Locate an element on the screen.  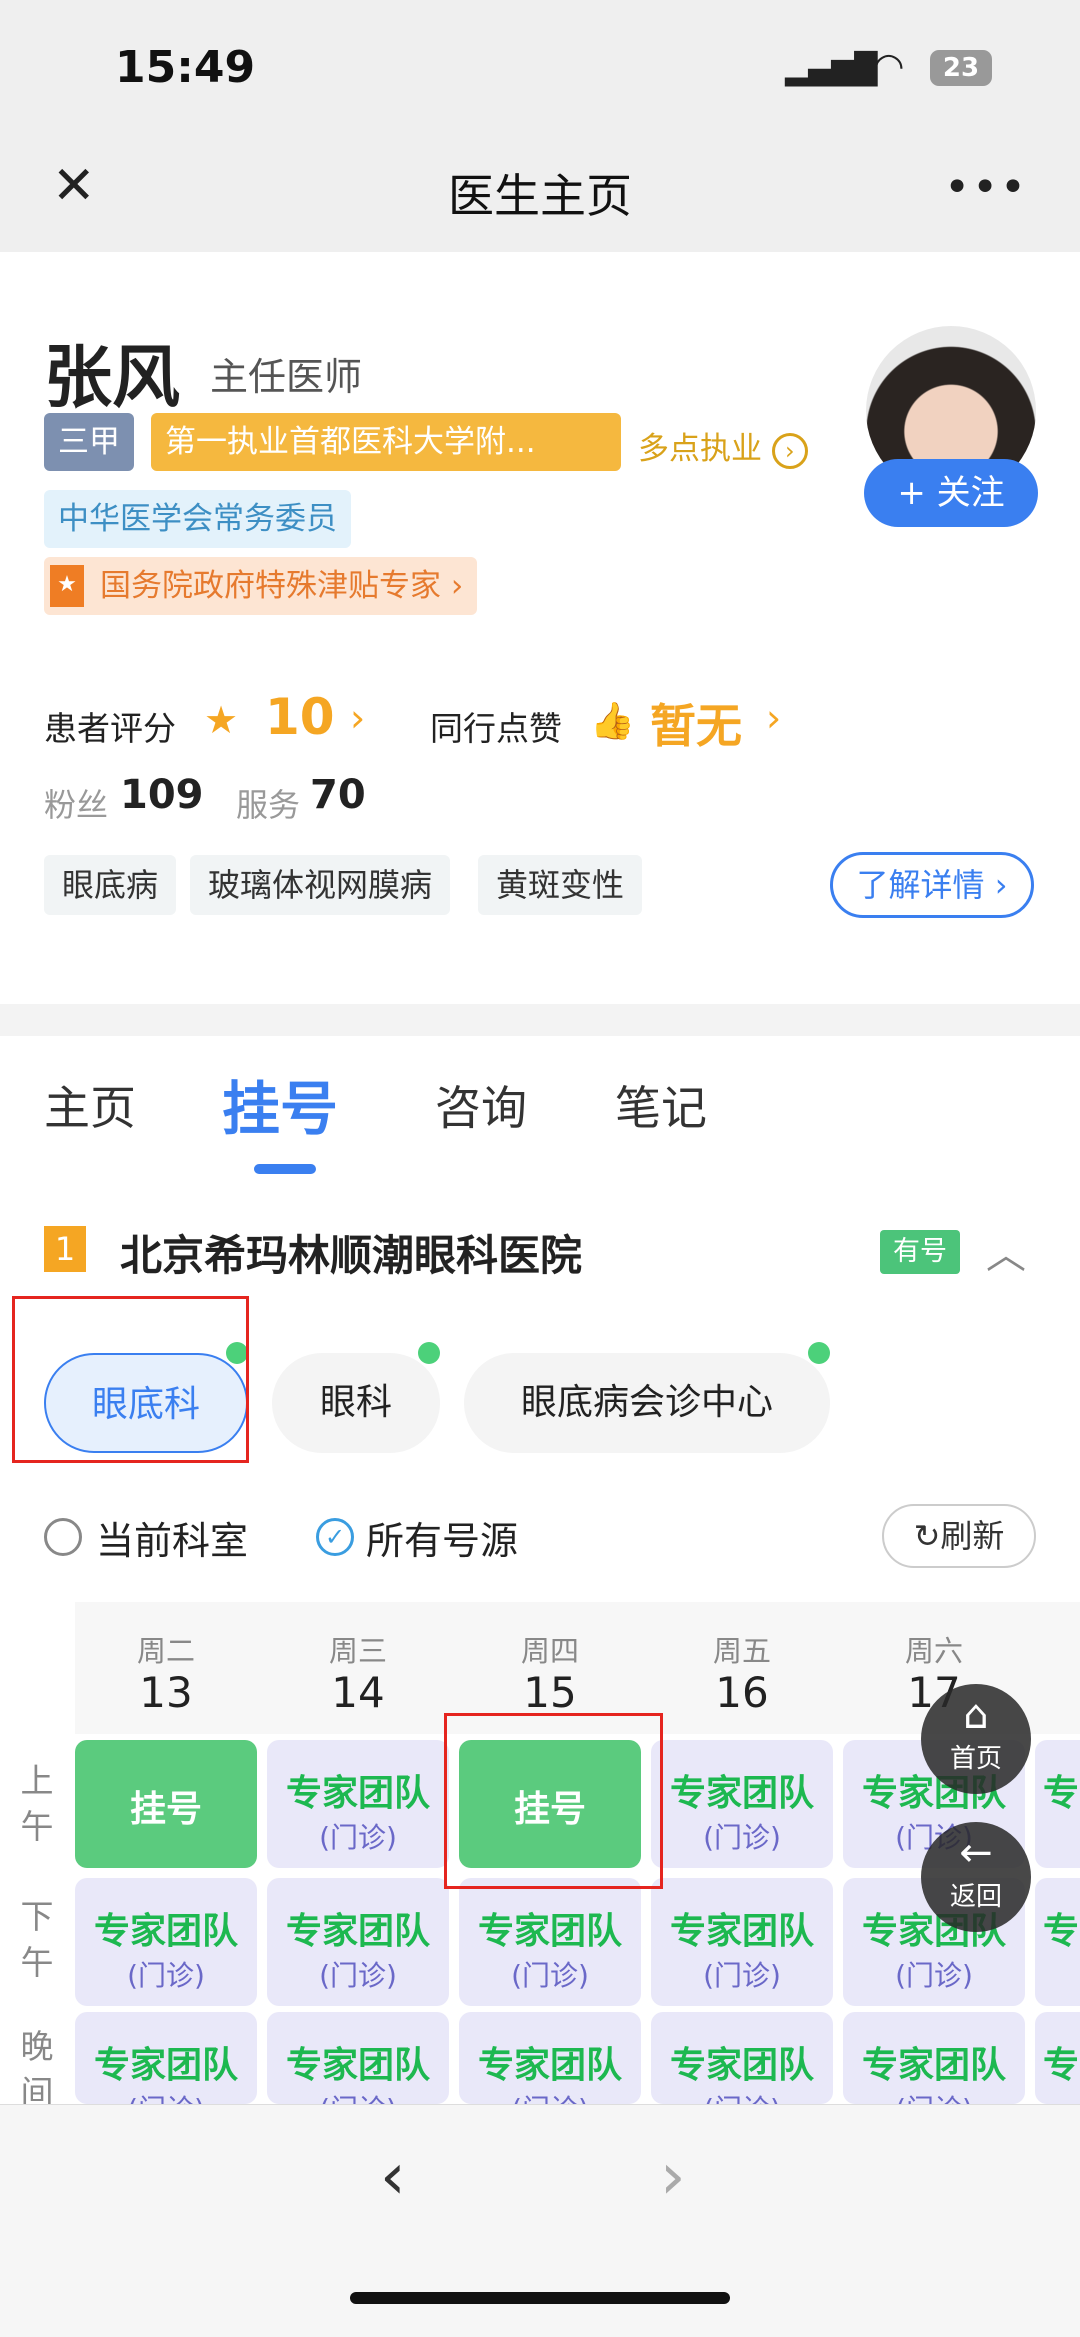
service-value: 70 is located at coordinates (338, 795).